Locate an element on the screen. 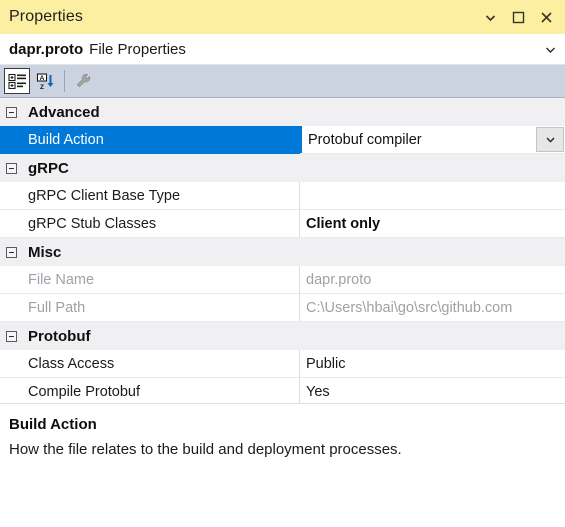 Image resolution: width=565 pixels, height=527 pixels. property-name: Full Path is located at coordinates (150, 308).